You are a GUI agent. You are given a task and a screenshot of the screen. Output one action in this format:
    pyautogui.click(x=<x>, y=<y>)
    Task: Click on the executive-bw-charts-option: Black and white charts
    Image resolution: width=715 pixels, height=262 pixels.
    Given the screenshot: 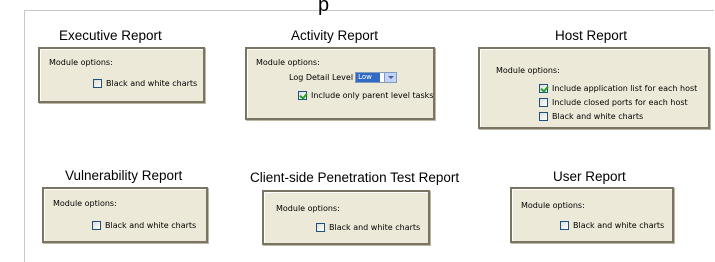 What is the action you would take?
    pyautogui.click(x=145, y=83)
    